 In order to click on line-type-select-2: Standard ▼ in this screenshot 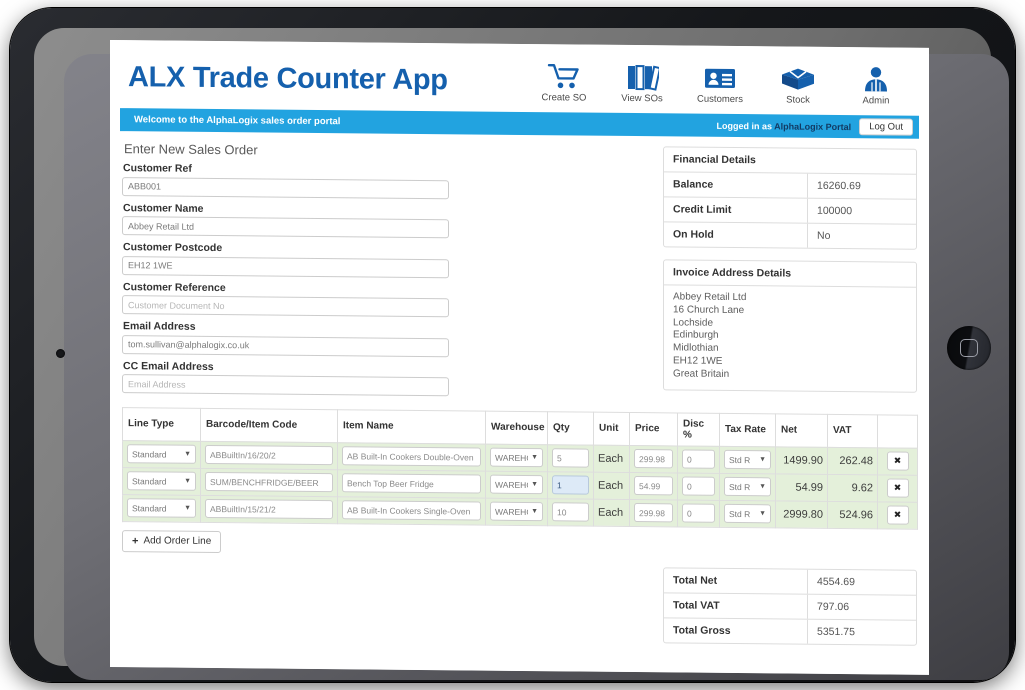, I will do `click(161, 508)`.